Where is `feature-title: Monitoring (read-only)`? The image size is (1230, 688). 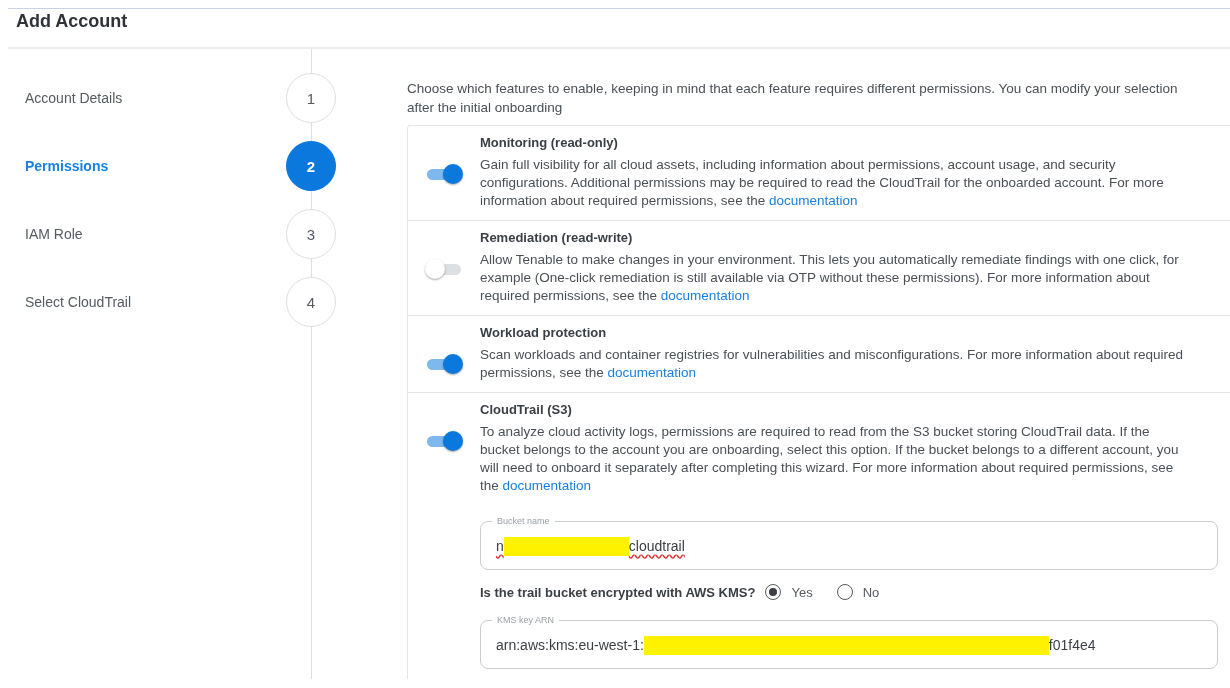 feature-title: Monitoring (read-only) is located at coordinates (549, 142).